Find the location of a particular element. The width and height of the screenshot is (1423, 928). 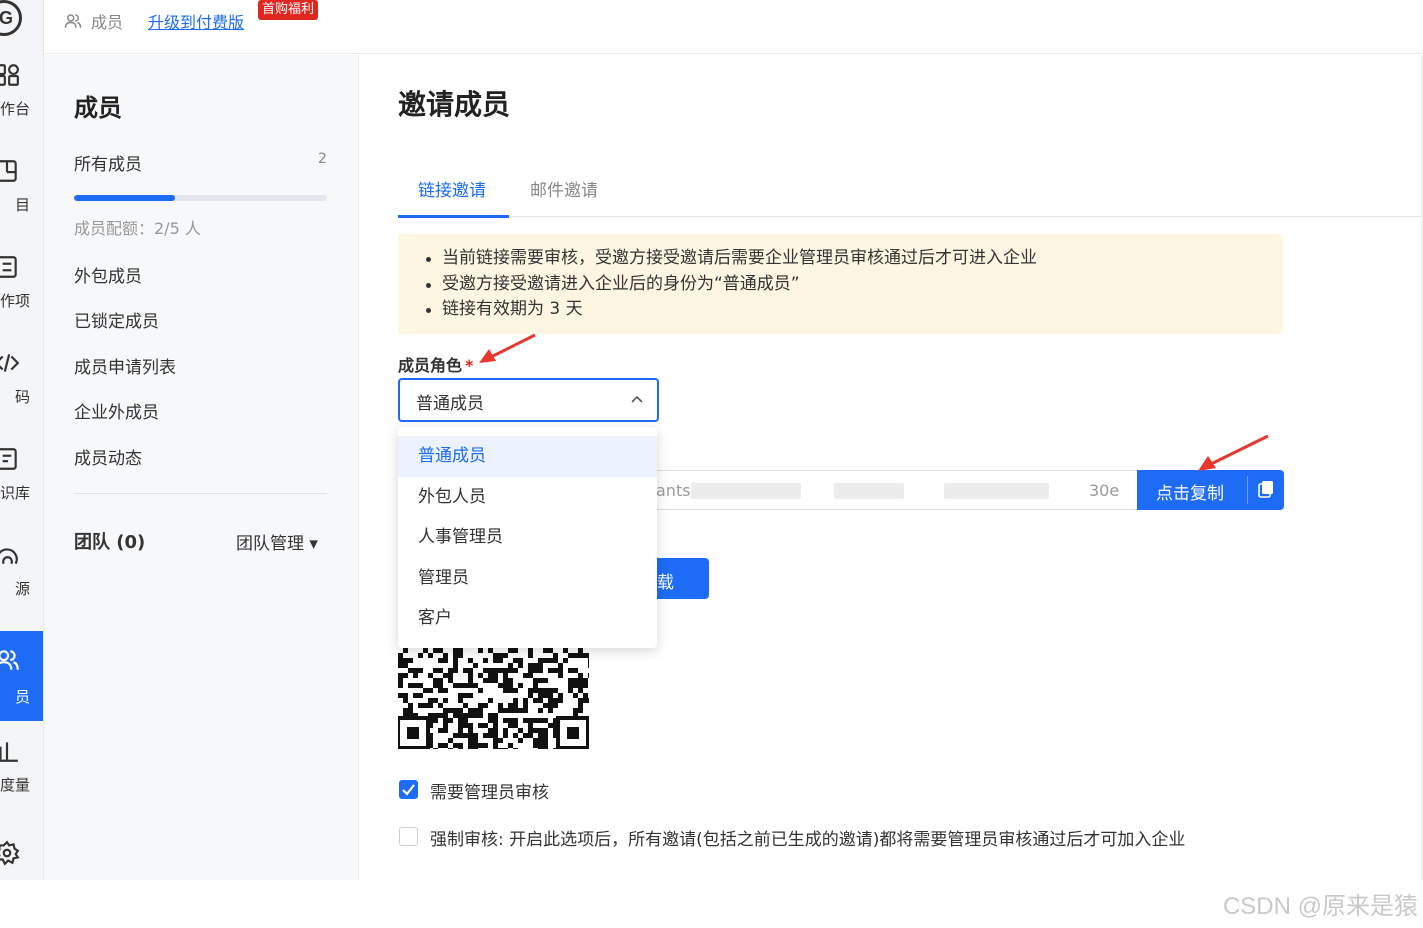

role-option-regular-member: 普通成员 is located at coordinates (527, 456).